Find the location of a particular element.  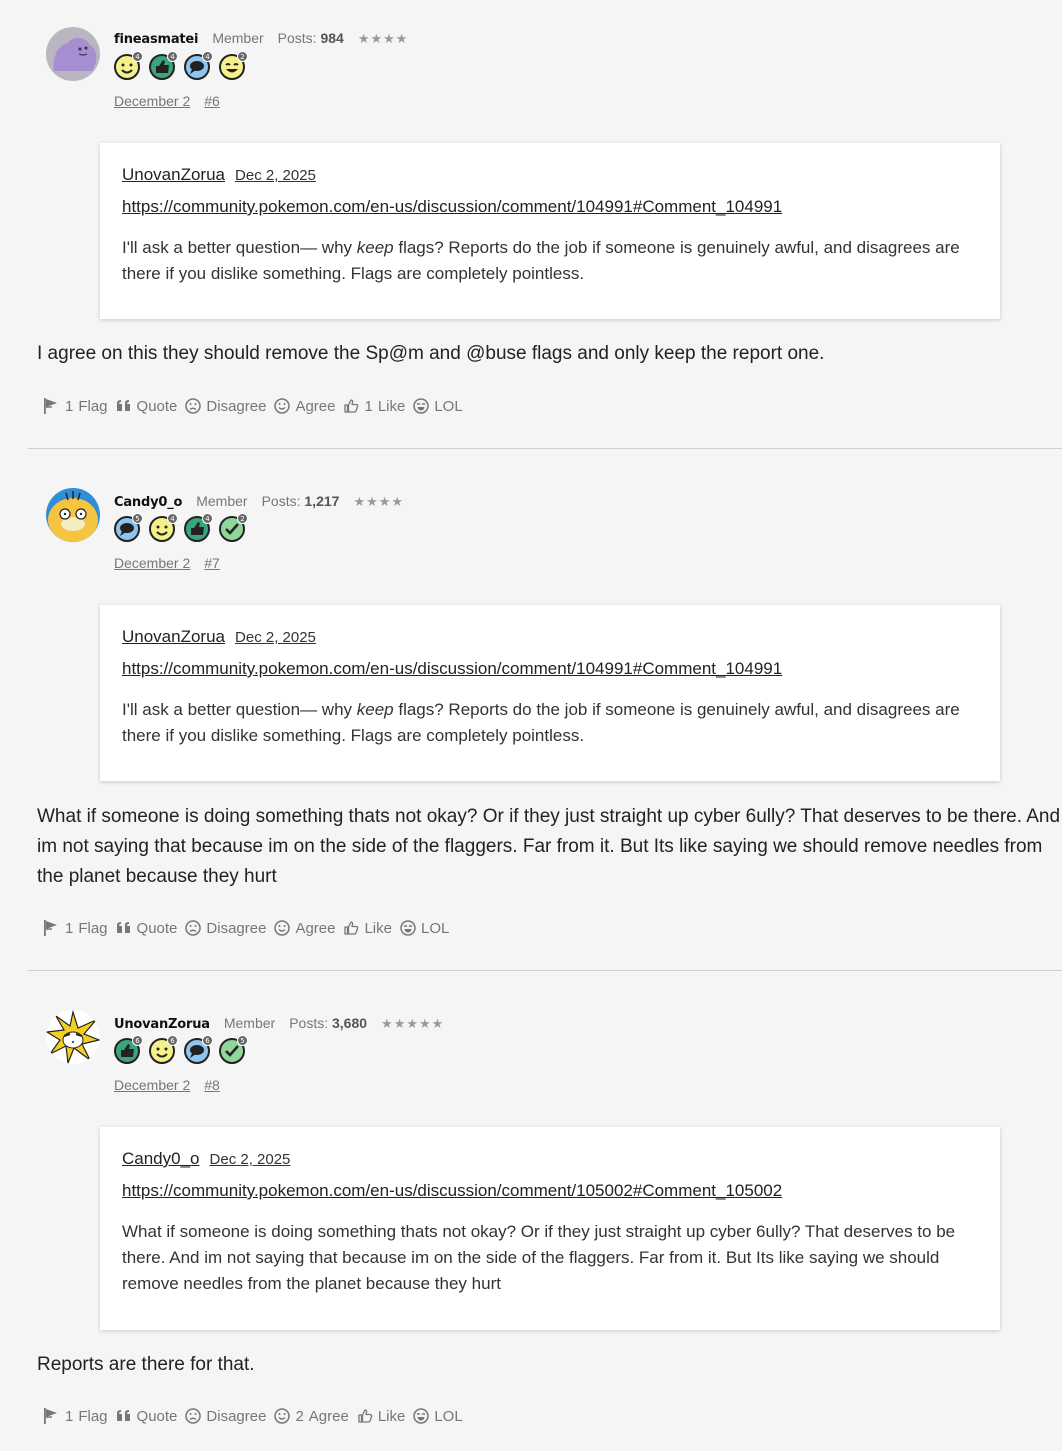

post-count-value: 3,680 is located at coordinates (350, 1023).